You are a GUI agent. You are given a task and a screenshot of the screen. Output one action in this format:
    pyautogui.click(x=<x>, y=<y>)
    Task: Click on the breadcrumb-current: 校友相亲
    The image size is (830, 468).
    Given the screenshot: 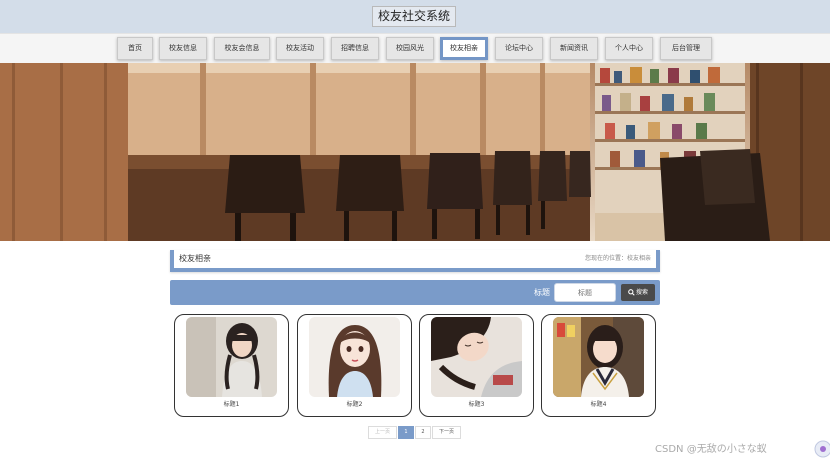 What is the action you would take?
    pyautogui.click(x=639, y=259)
    